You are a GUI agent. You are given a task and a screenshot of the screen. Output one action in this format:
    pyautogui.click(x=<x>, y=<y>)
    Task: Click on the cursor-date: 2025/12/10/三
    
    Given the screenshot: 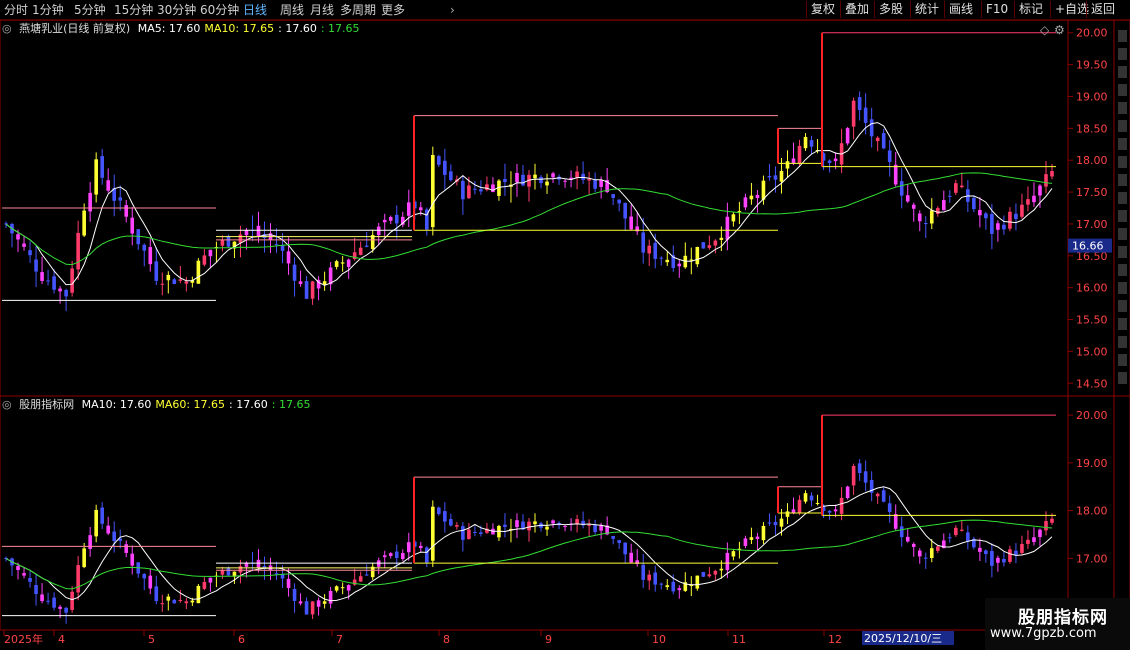 What is the action you would take?
    pyautogui.click(x=903, y=638)
    